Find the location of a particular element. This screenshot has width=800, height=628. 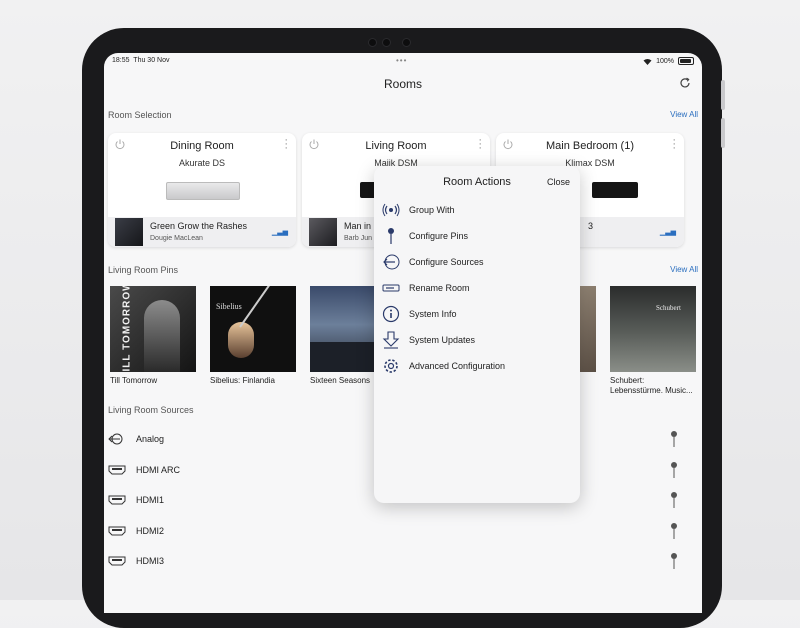

download-icon is located at coordinates (391, 340).